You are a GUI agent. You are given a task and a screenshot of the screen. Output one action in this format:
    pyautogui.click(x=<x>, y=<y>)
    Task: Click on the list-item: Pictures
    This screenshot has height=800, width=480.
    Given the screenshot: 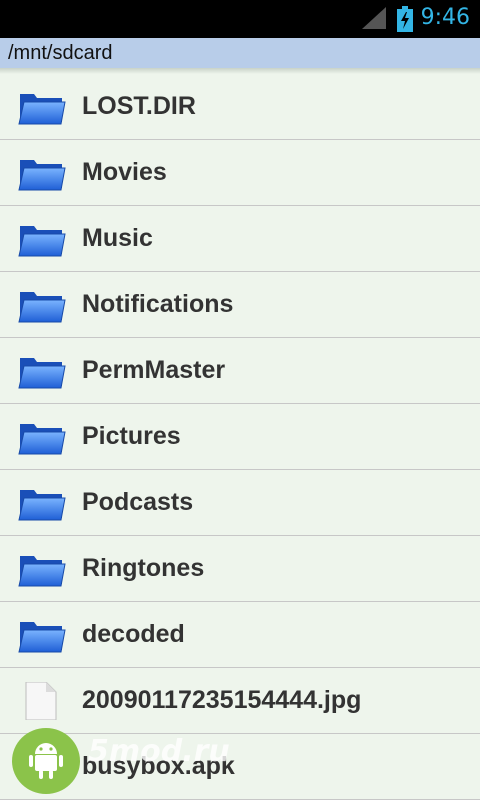 What is the action you would take?
    pyautogui.click(x=240, y=437)
    